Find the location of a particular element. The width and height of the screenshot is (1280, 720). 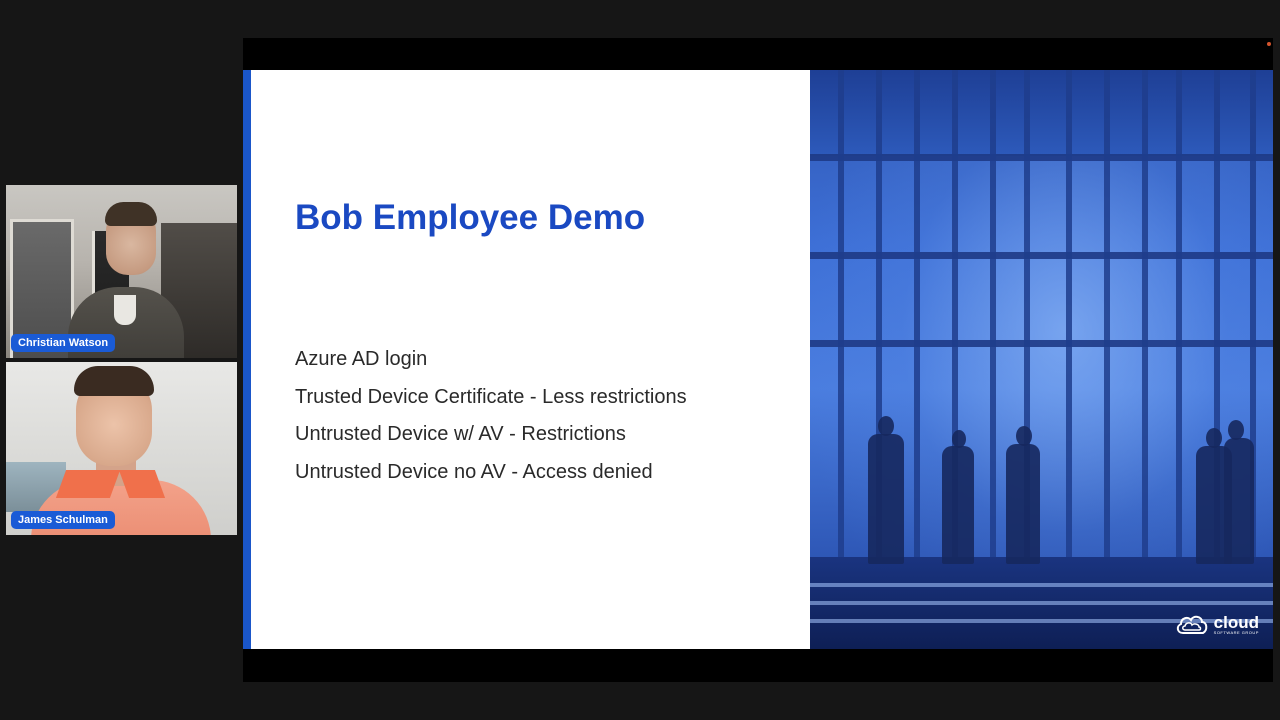

logo-tagline: SOFTWARE GROUP is located at coordinates (1236, 632).